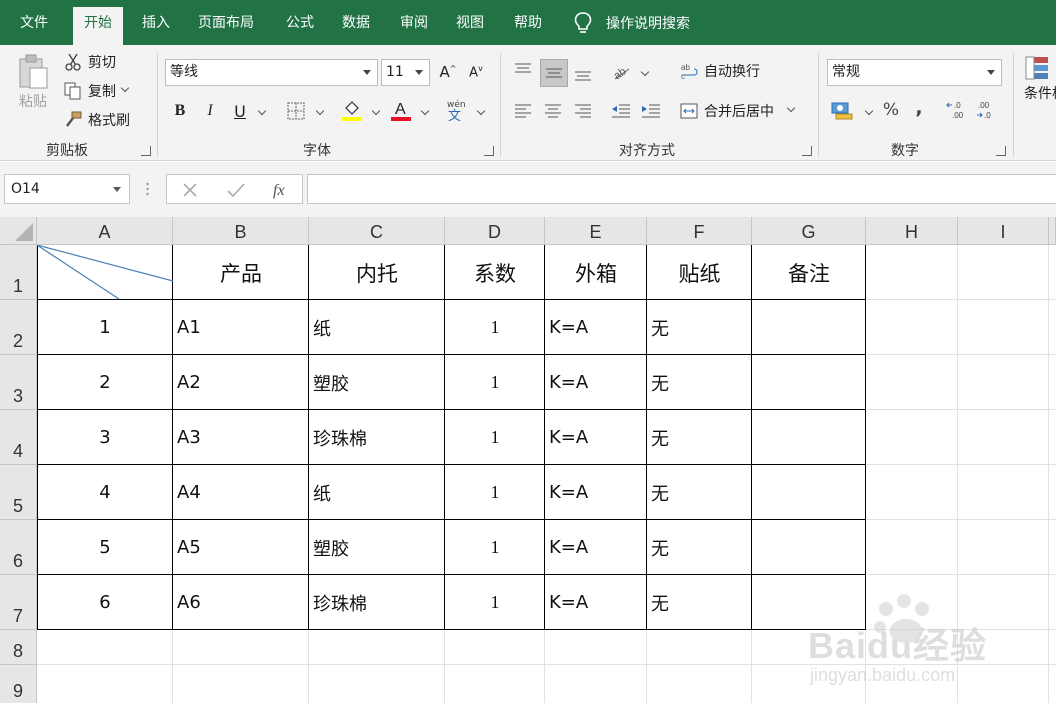 The image size is (1056, 703). Describe the element at coordinates (356, 22) in the screenshot. I see `tab-data: 数据` at that location.